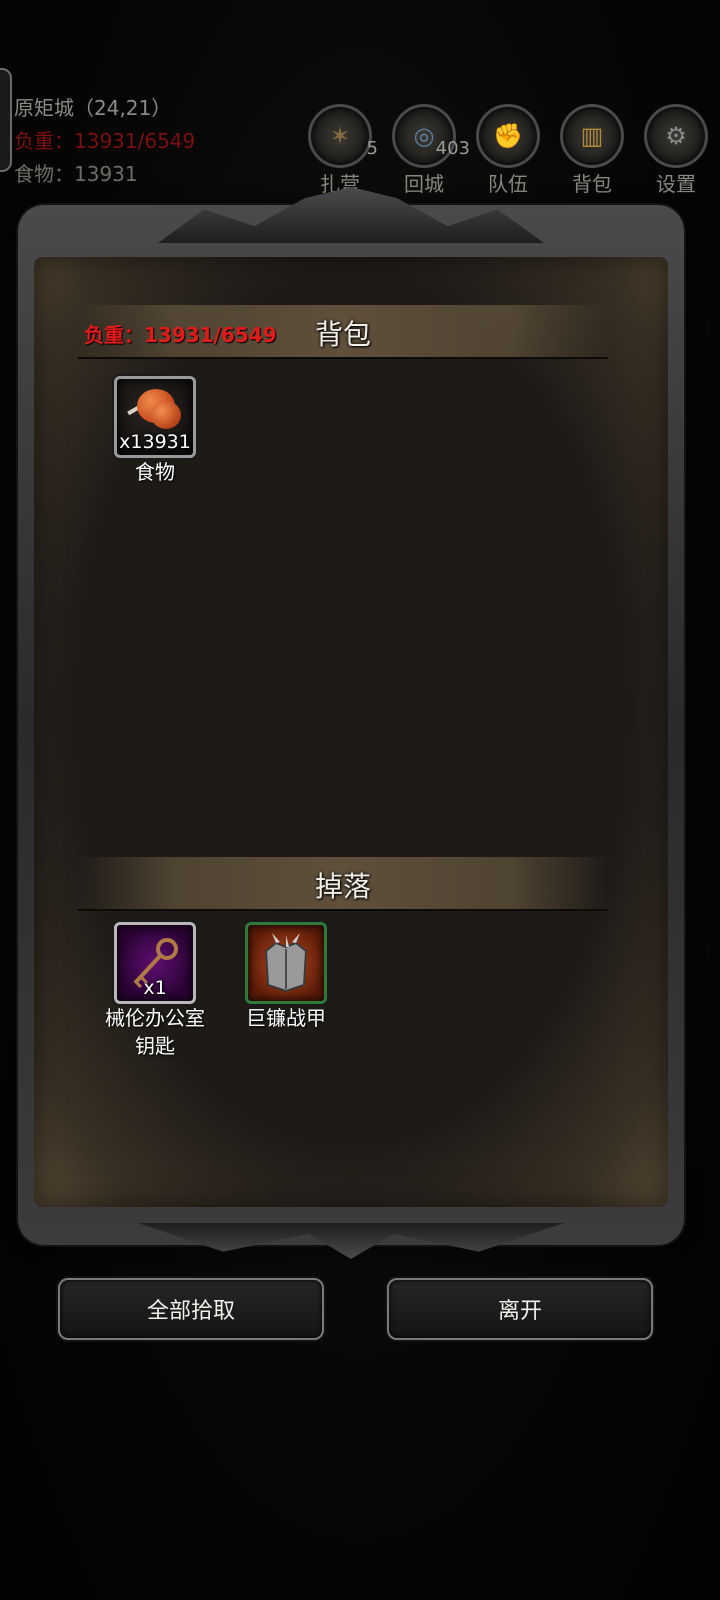 This screenshot has width=720, height=1600. Describe the element at coordinates (592, 184) in the screenshot. I see `backpack-label: 背包` at that location.